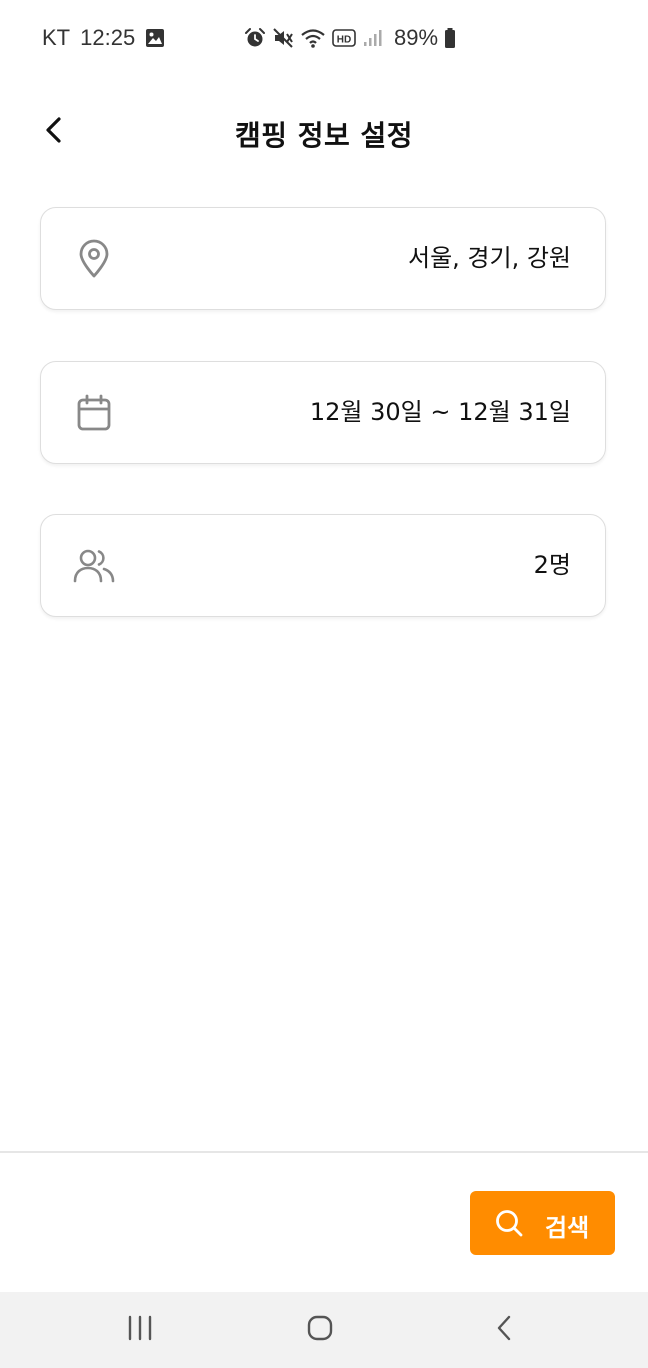  I want to click on recents-icon, so click(140, 1330).